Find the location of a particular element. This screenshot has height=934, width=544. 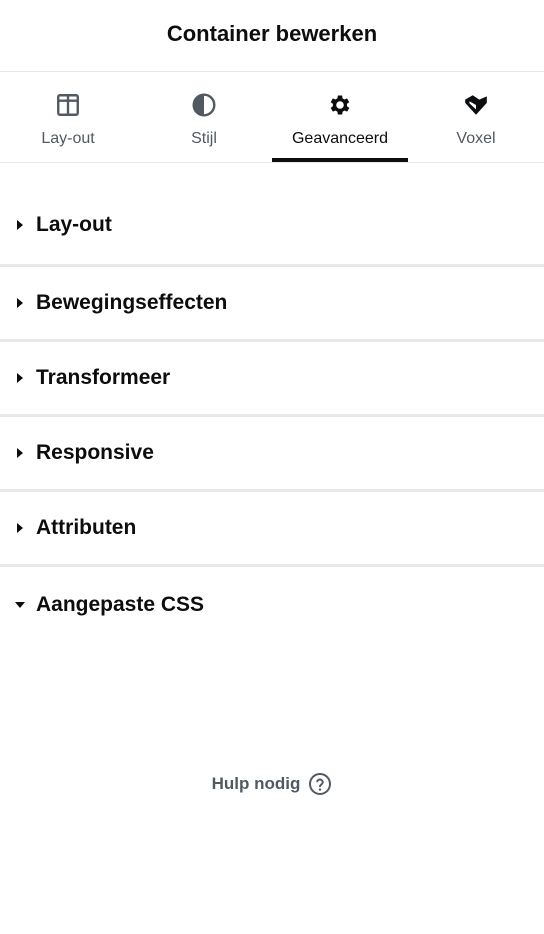

tab-style: Stijl is located at coordinates (204, 117).